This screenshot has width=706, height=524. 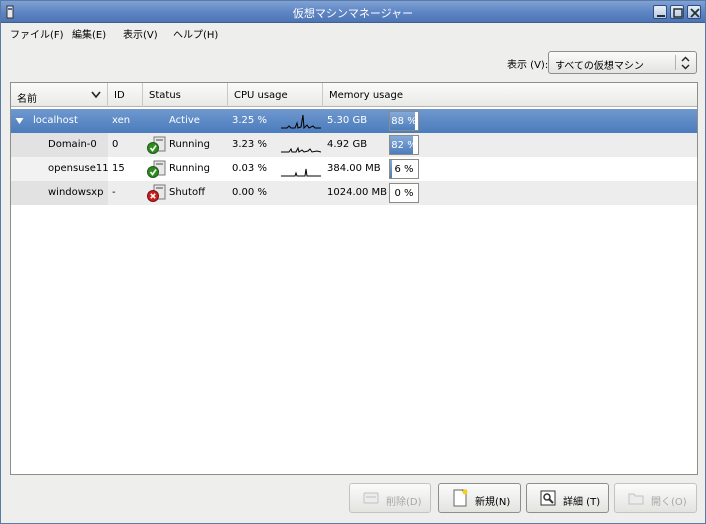 What do you see at coordinates (249, 144) in the screenshot?
I see `vm-cpu: 3.23 %` at bounding box center [249, 144].